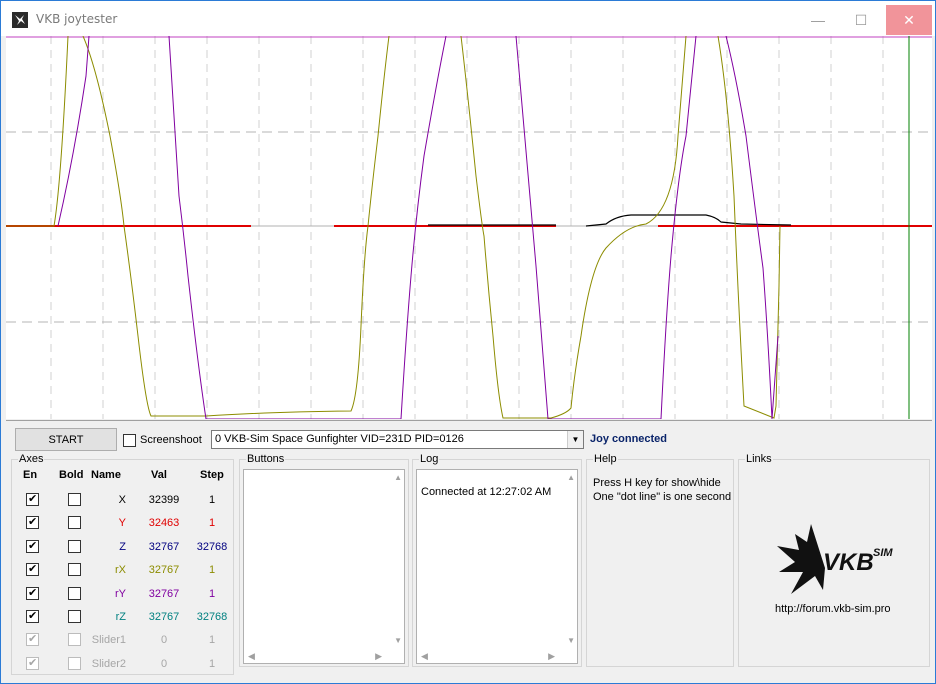  I want to click on help-line-1: Press H key for show\hide, so click(657, 483).